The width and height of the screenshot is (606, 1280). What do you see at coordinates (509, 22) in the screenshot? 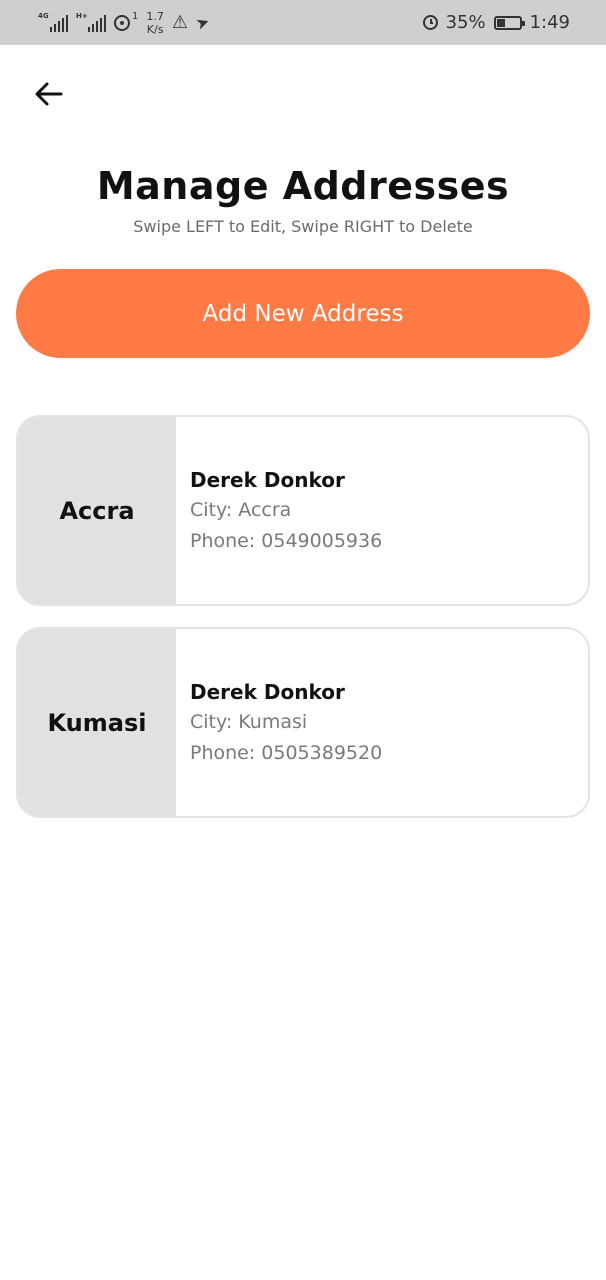
I see `battery-icon` at bounding box center [509, 22].